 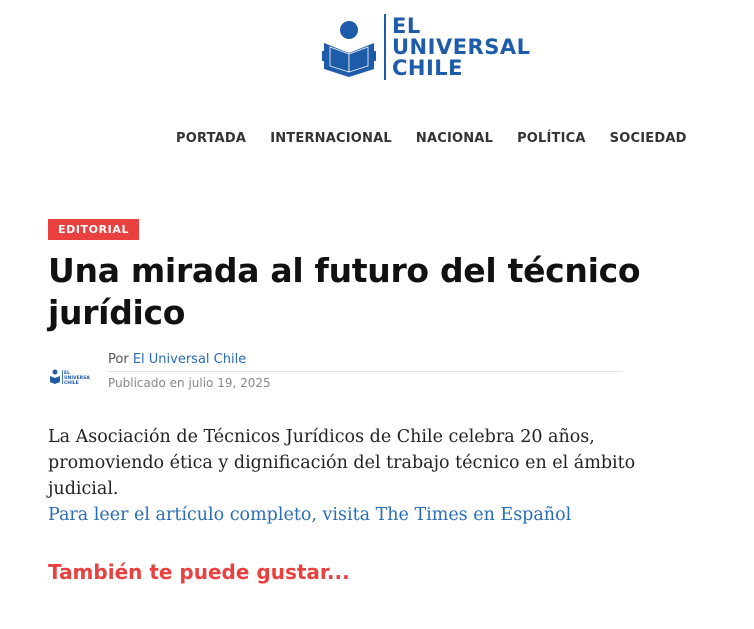 What do you see at coordinates (71, 383) in the screenshot?
I see `svg-text: CHILE` at bounding box center [71, 383].